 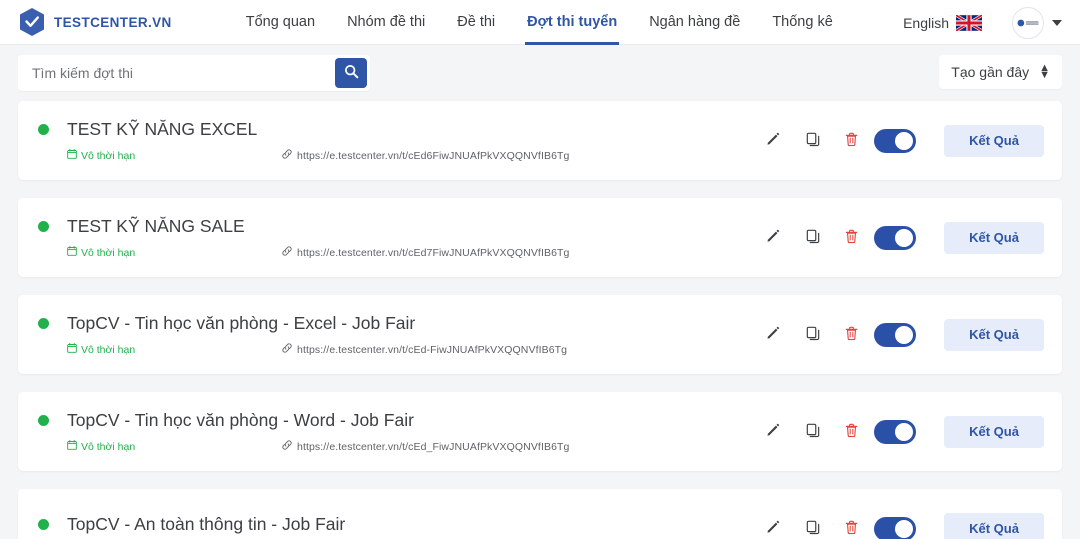 I want to click on language-label: English, so click(x=926, y=22).